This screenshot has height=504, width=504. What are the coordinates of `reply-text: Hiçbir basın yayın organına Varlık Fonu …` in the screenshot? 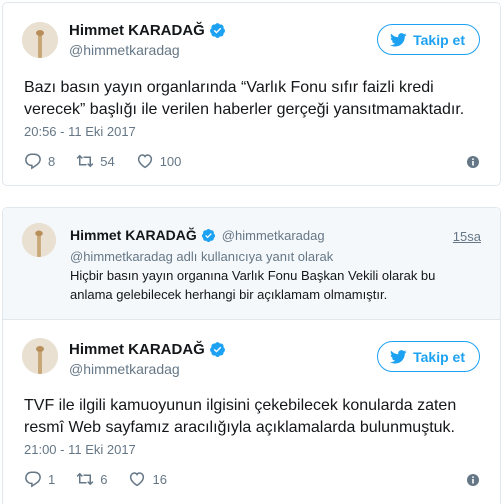 It's located at (253, 285).